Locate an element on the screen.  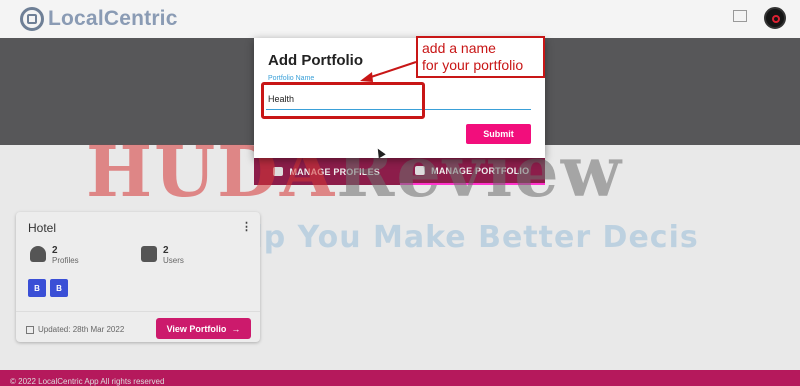
annotation-arrow is located at coordinates (388, 71).